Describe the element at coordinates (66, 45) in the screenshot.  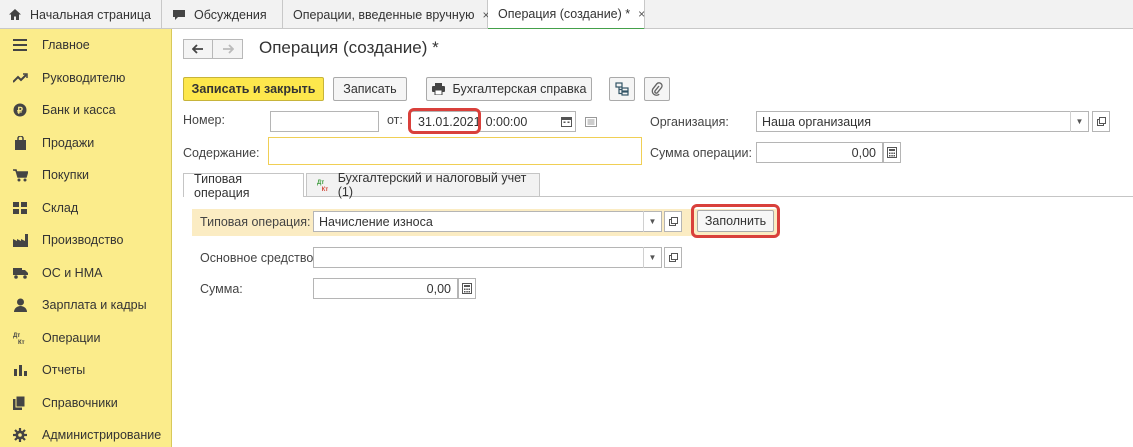
I see `sidebar-item-label: Главное` at that location.